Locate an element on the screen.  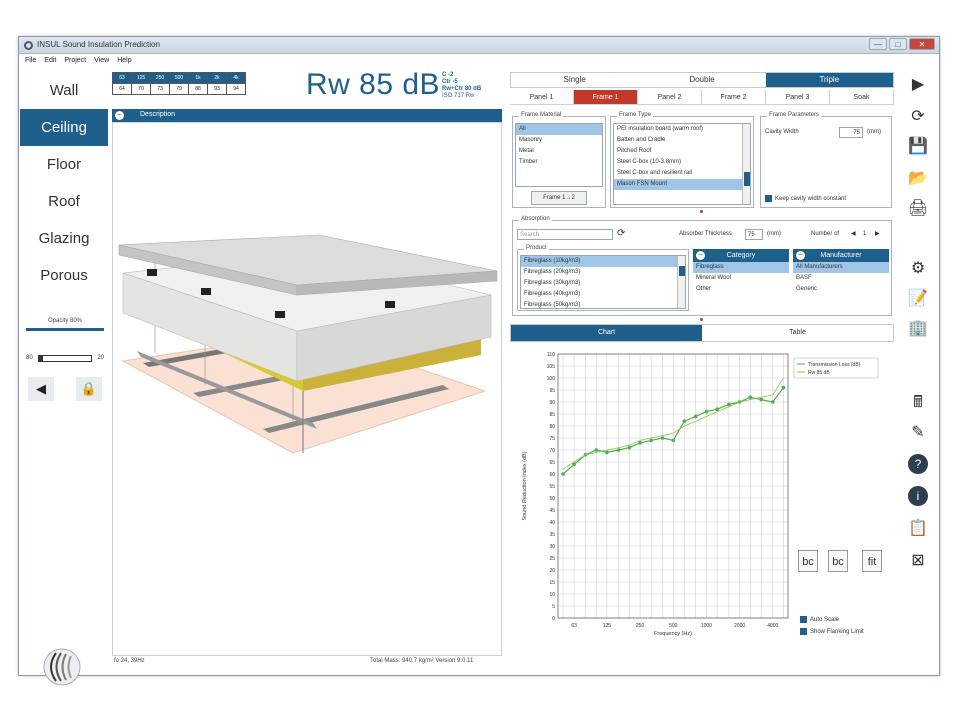
product-scrollbar is located at coordinates (681, 282).